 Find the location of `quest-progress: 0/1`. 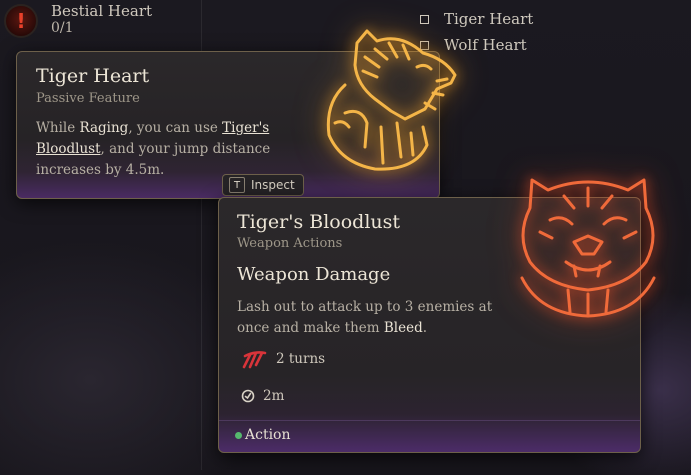

quest-progress: 0/1 is located at coordinates (62, 28).